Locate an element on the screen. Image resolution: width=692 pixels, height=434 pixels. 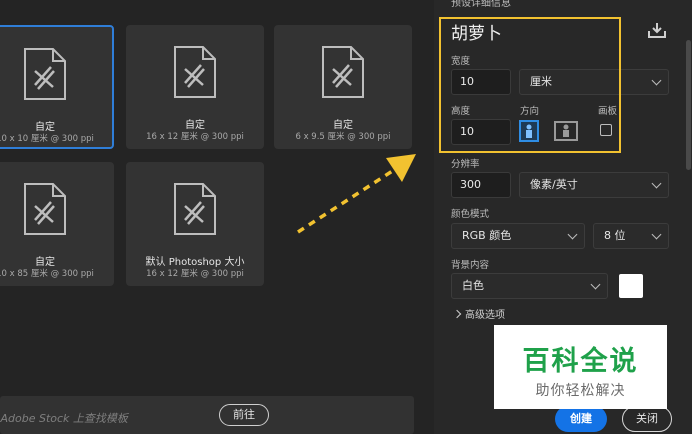
resolution-label: 分辨率 is located at coordinates (465, 164).